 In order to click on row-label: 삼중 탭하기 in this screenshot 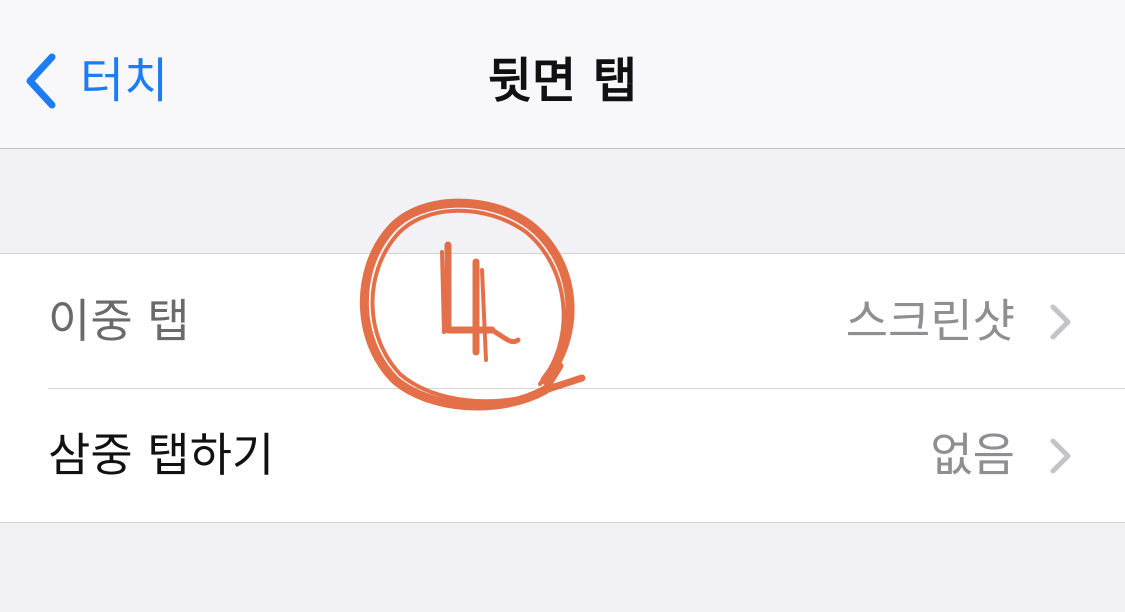, I will do `click(161, 455)`.